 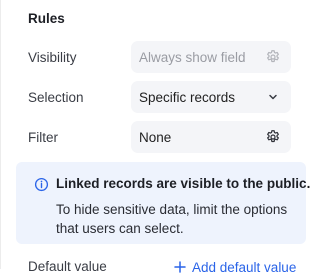 I want to click on add-default-value-button: Add default value, so click(x=234, y=267).